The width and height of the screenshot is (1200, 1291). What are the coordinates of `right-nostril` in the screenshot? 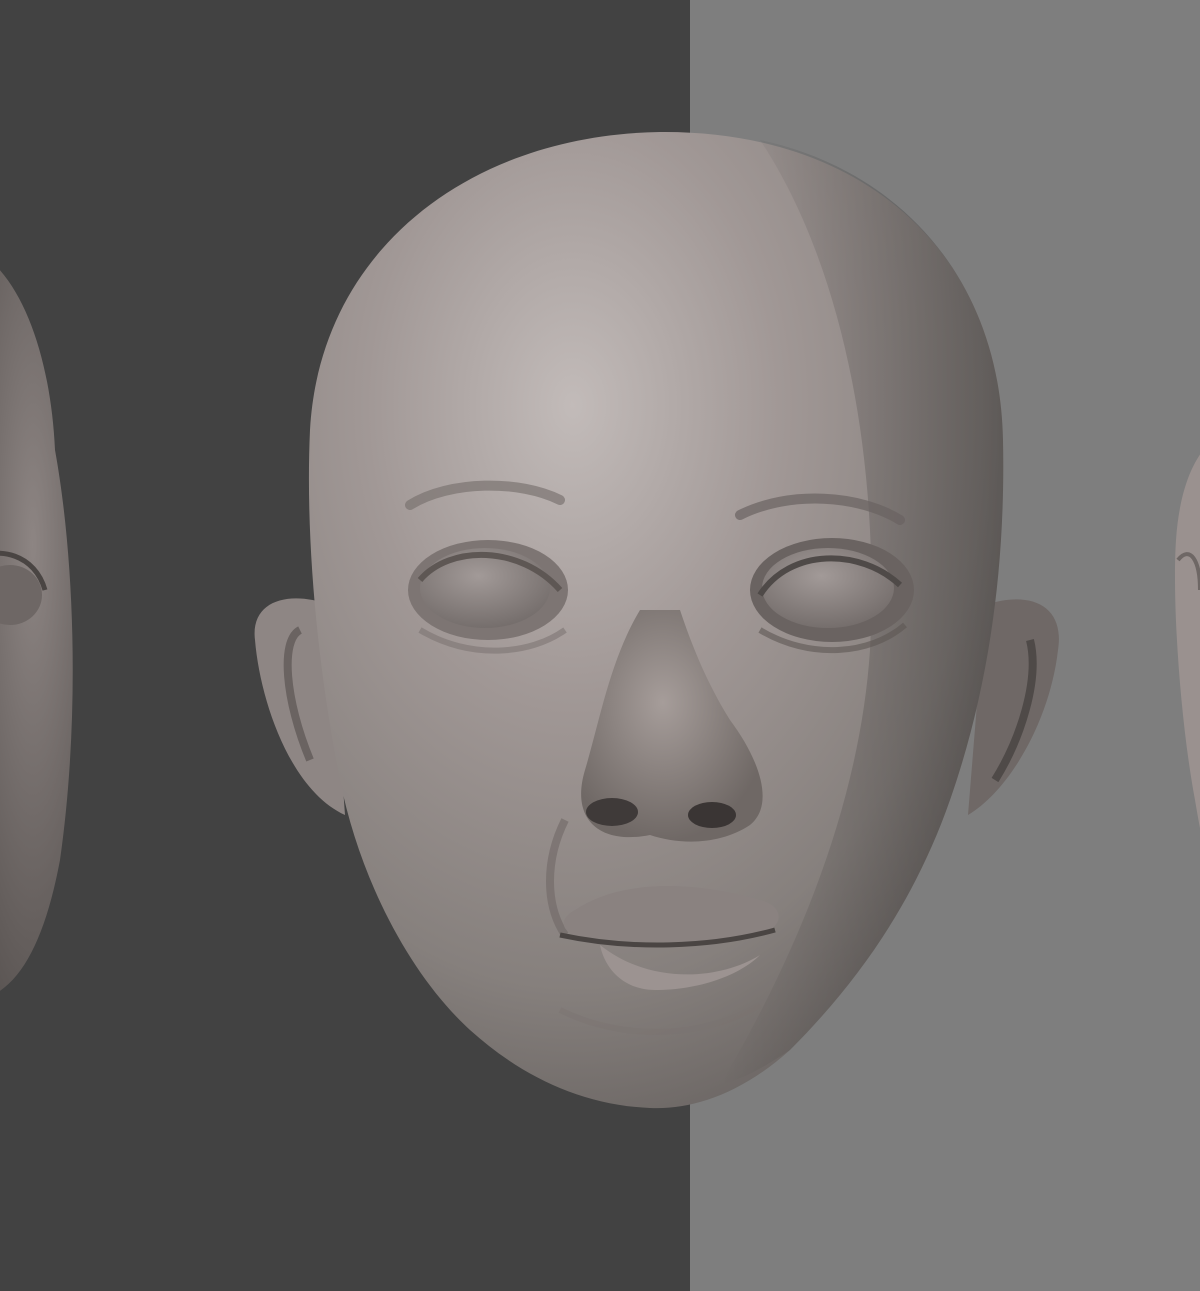 It's located at (712, 815).